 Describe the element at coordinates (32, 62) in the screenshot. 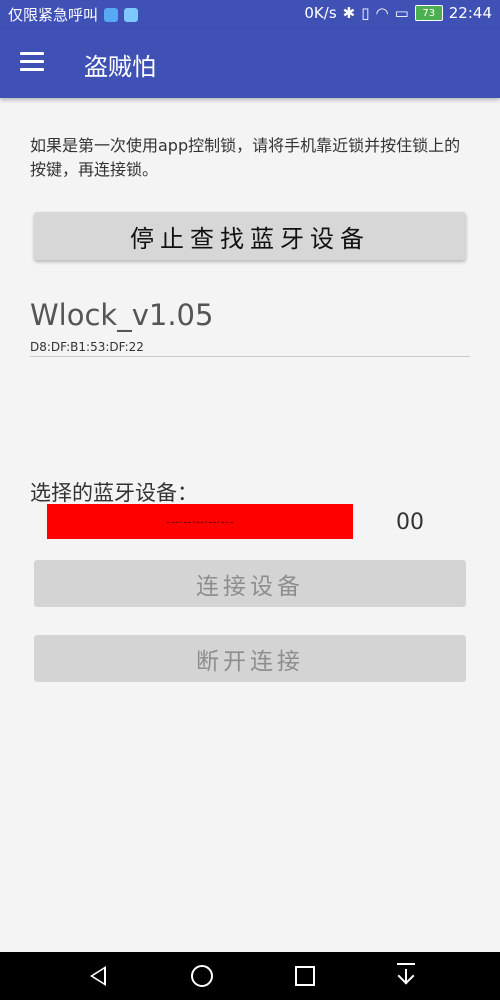

I see `menu-icon` at that location.